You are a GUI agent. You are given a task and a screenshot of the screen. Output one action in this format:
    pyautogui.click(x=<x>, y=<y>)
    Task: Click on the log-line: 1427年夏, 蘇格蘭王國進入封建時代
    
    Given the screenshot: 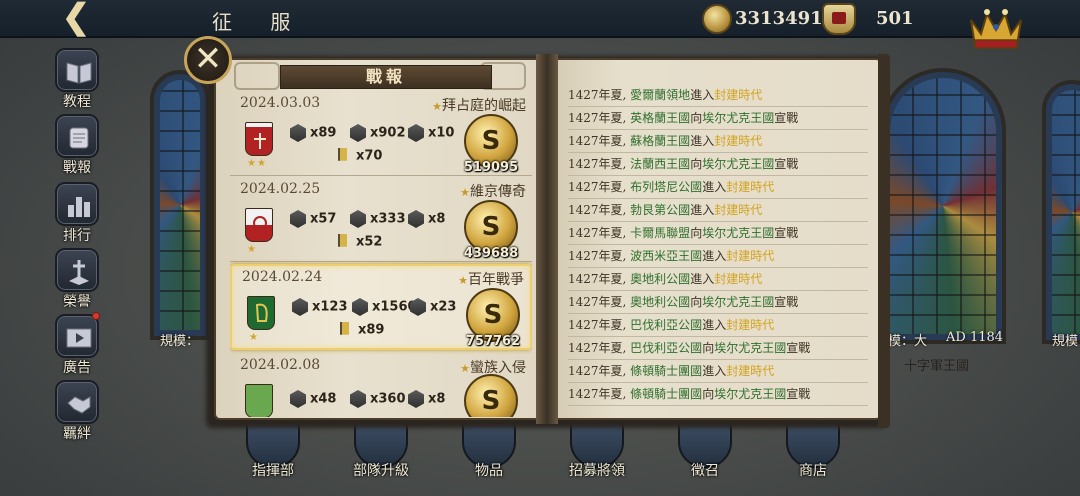 What is the action you would take?
    pyautogui.click(x=718, y=141)
    